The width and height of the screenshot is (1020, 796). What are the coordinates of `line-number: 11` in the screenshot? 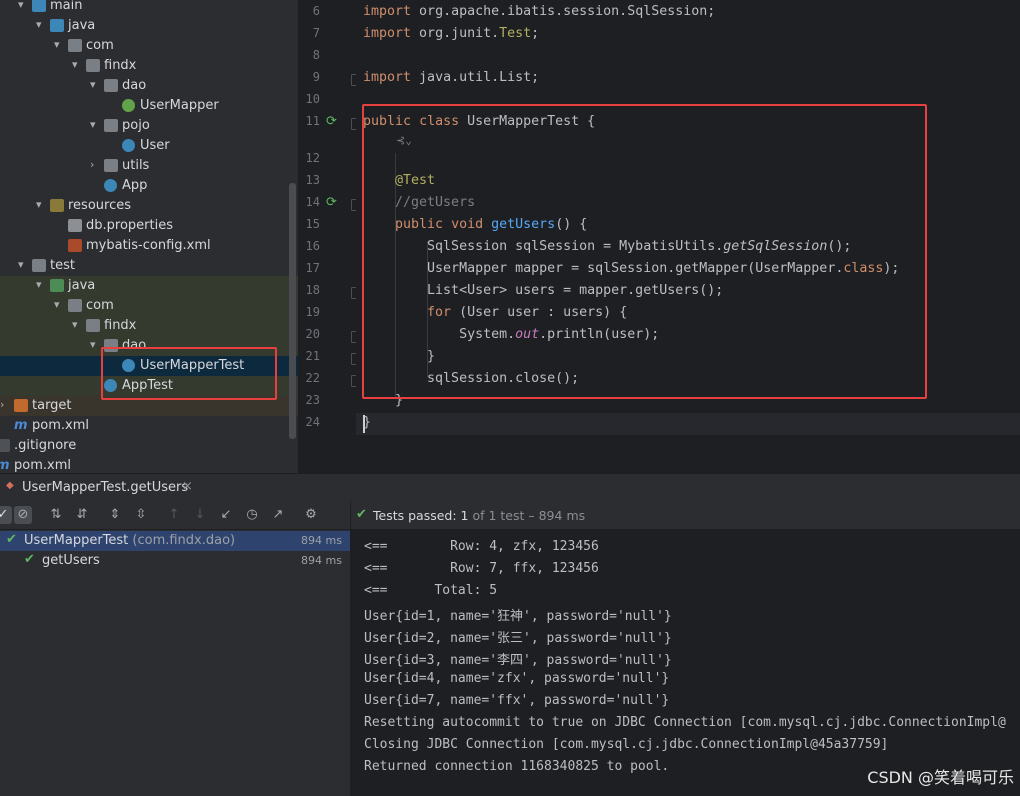 It's located at (312, 121).